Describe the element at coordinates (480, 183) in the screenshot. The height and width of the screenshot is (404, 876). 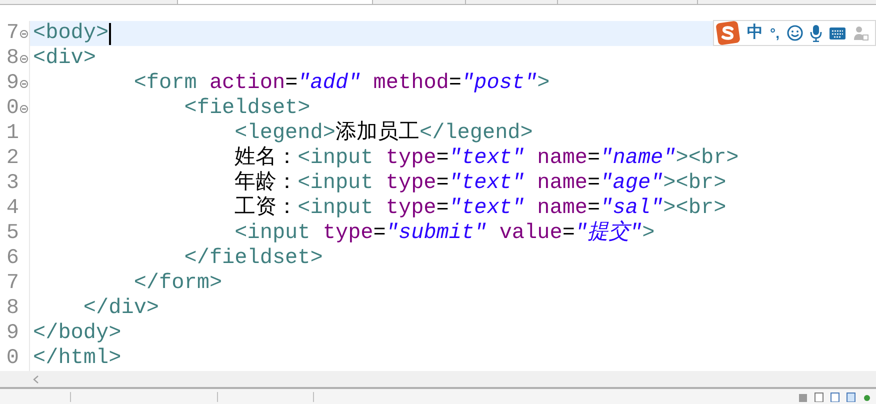
I see `code-line: 年龄：<input type="text" name="age"><br>` at that location.